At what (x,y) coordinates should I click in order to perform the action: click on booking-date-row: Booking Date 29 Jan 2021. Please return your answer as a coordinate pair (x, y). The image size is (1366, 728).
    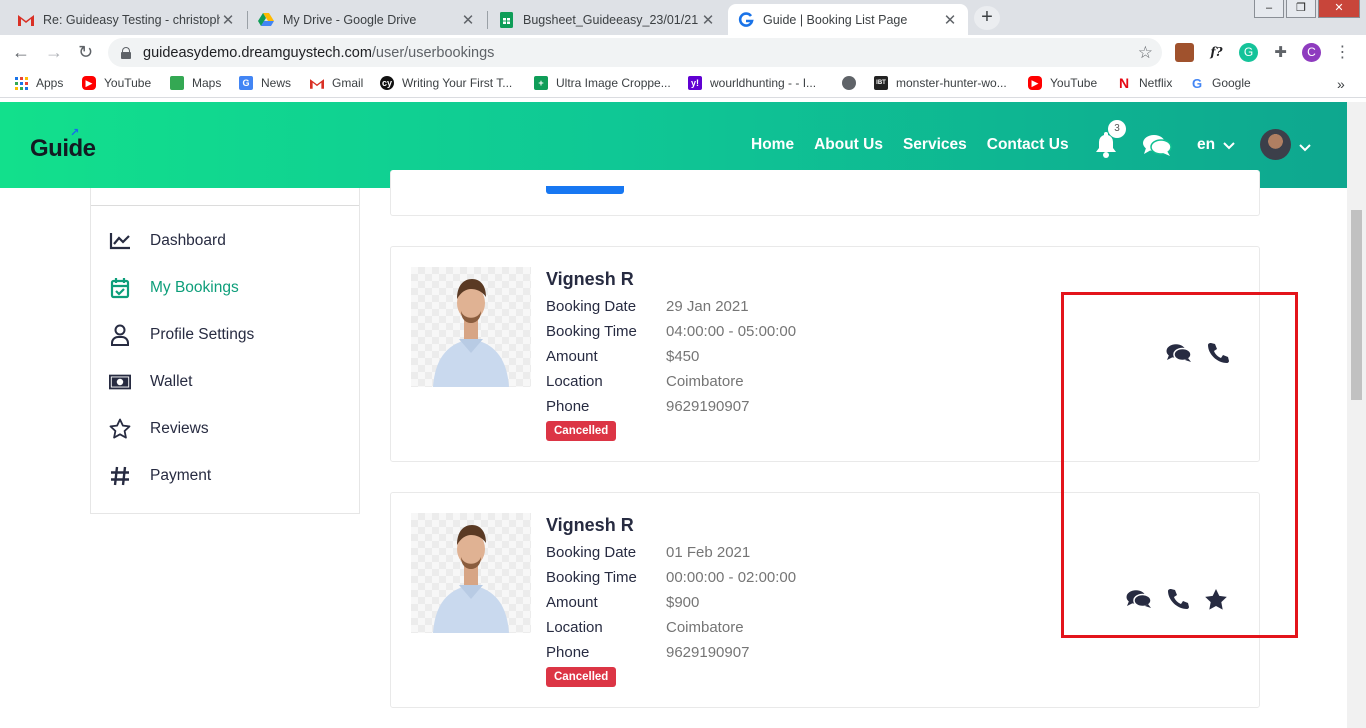
    Looking at the image, I should click on (647, 306).